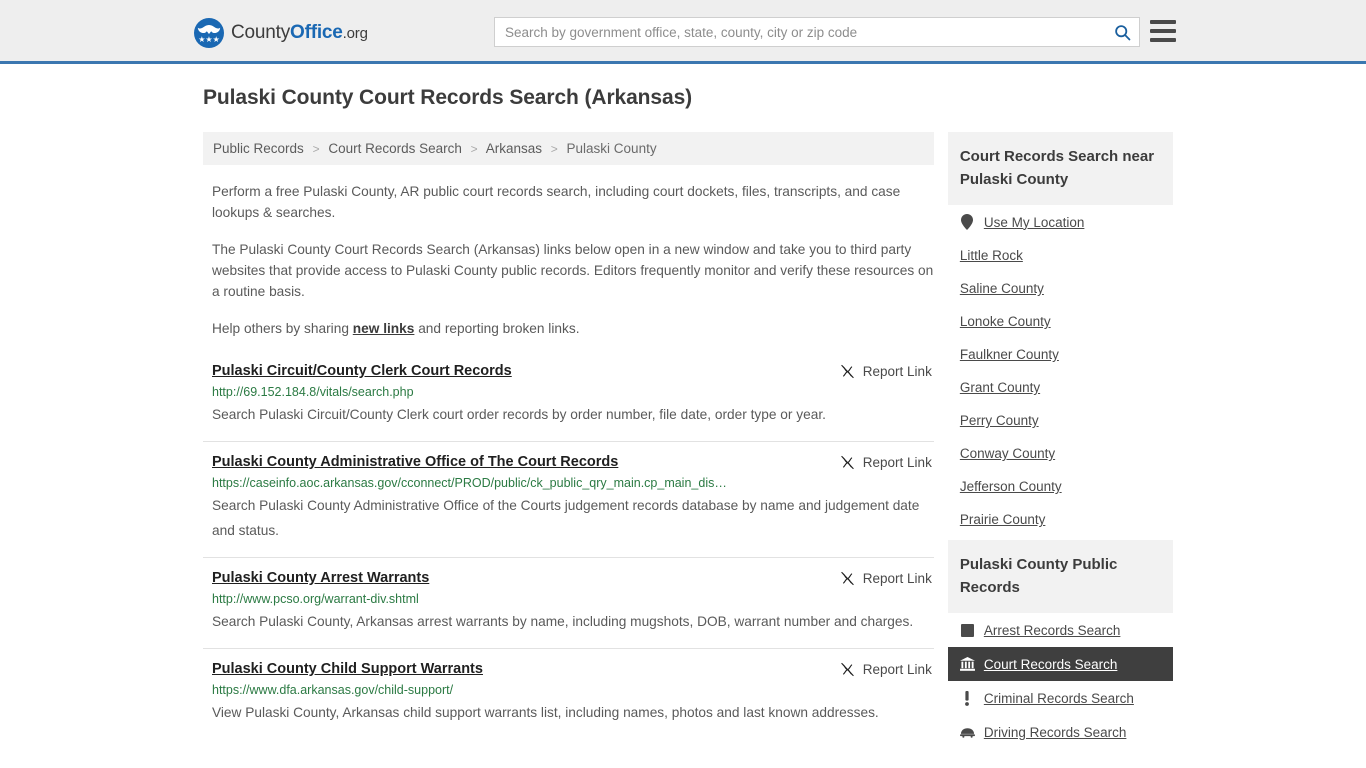 Image resolution: width=1366 pixels, height=768 pixels. I want to click on intro-p3-before: Help others by sharing, so click(282, 328).